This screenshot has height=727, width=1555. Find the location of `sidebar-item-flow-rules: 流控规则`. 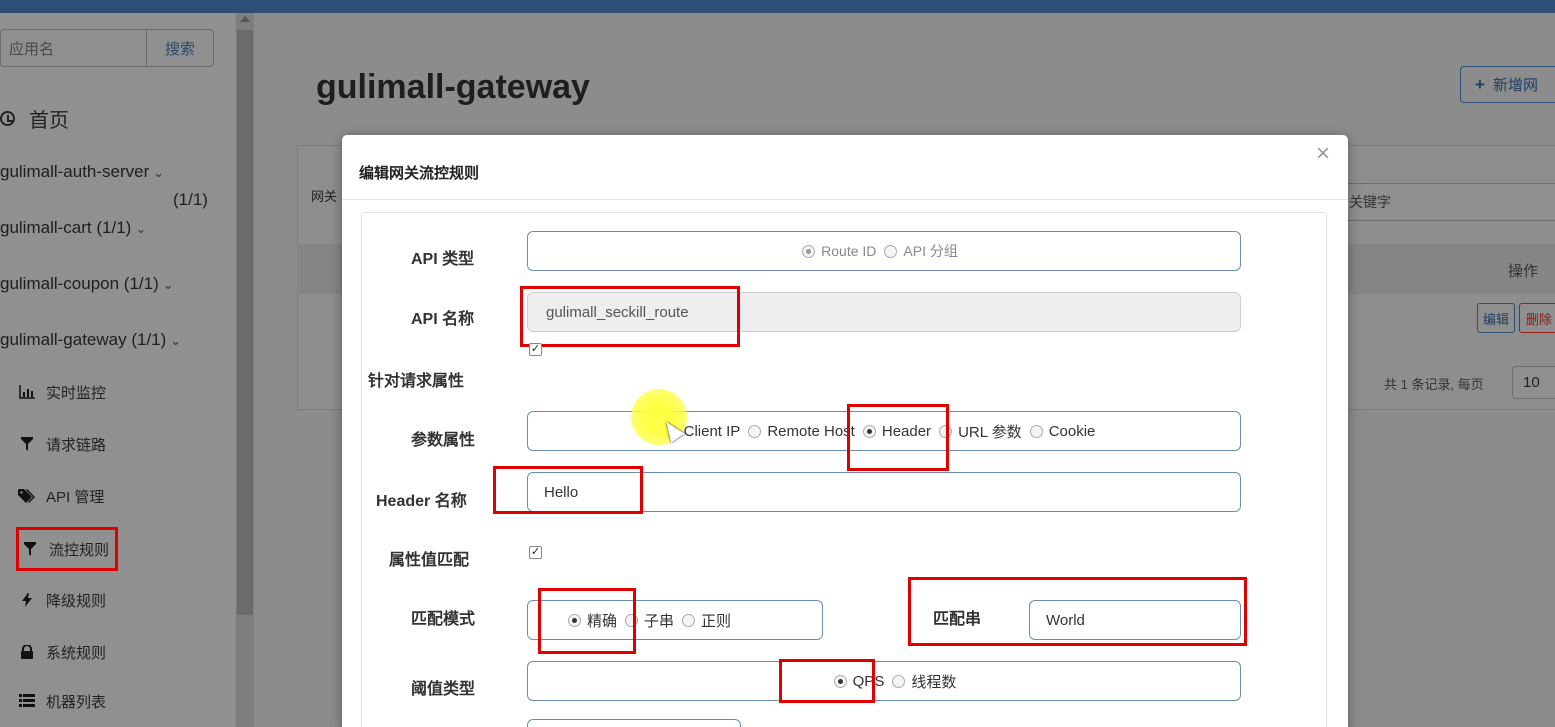

sidebar-item-flow-rules: 流控规则 is located at coordinates (67, 549).